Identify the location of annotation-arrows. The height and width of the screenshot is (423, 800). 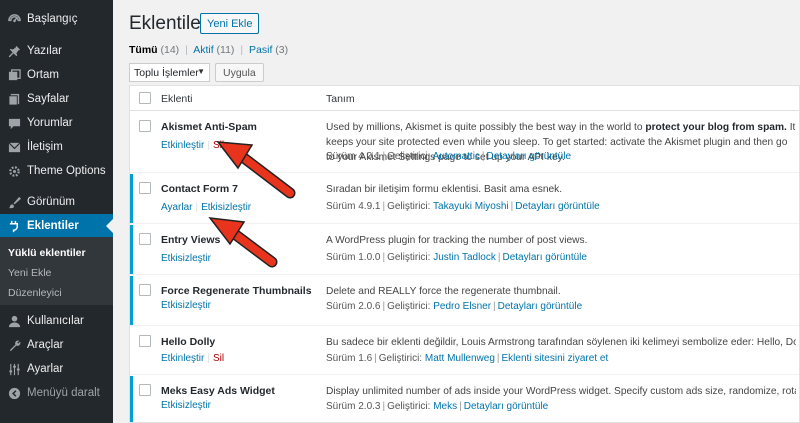
(252, 204).